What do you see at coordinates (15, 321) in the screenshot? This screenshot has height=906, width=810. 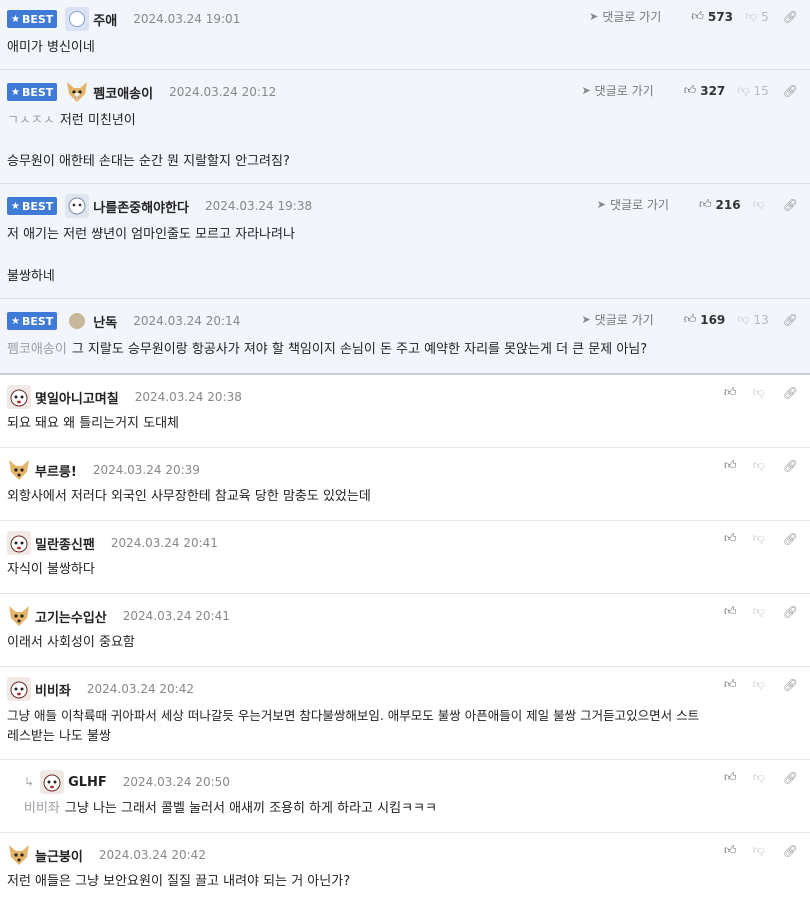 I see `star-icon: ★` at bounding box center [15, 321].